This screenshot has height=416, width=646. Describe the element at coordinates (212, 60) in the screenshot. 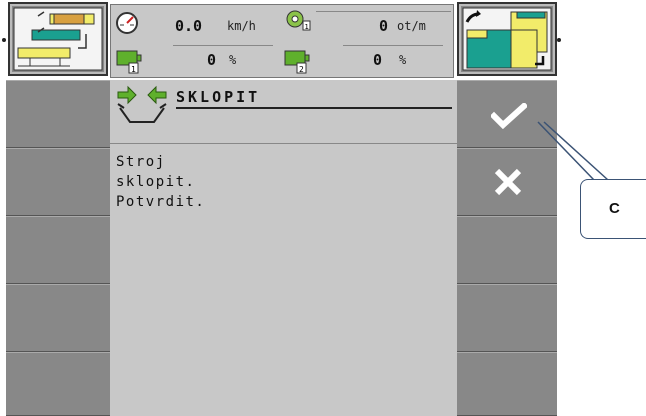

I see `pto-1-value: 0` at that location.